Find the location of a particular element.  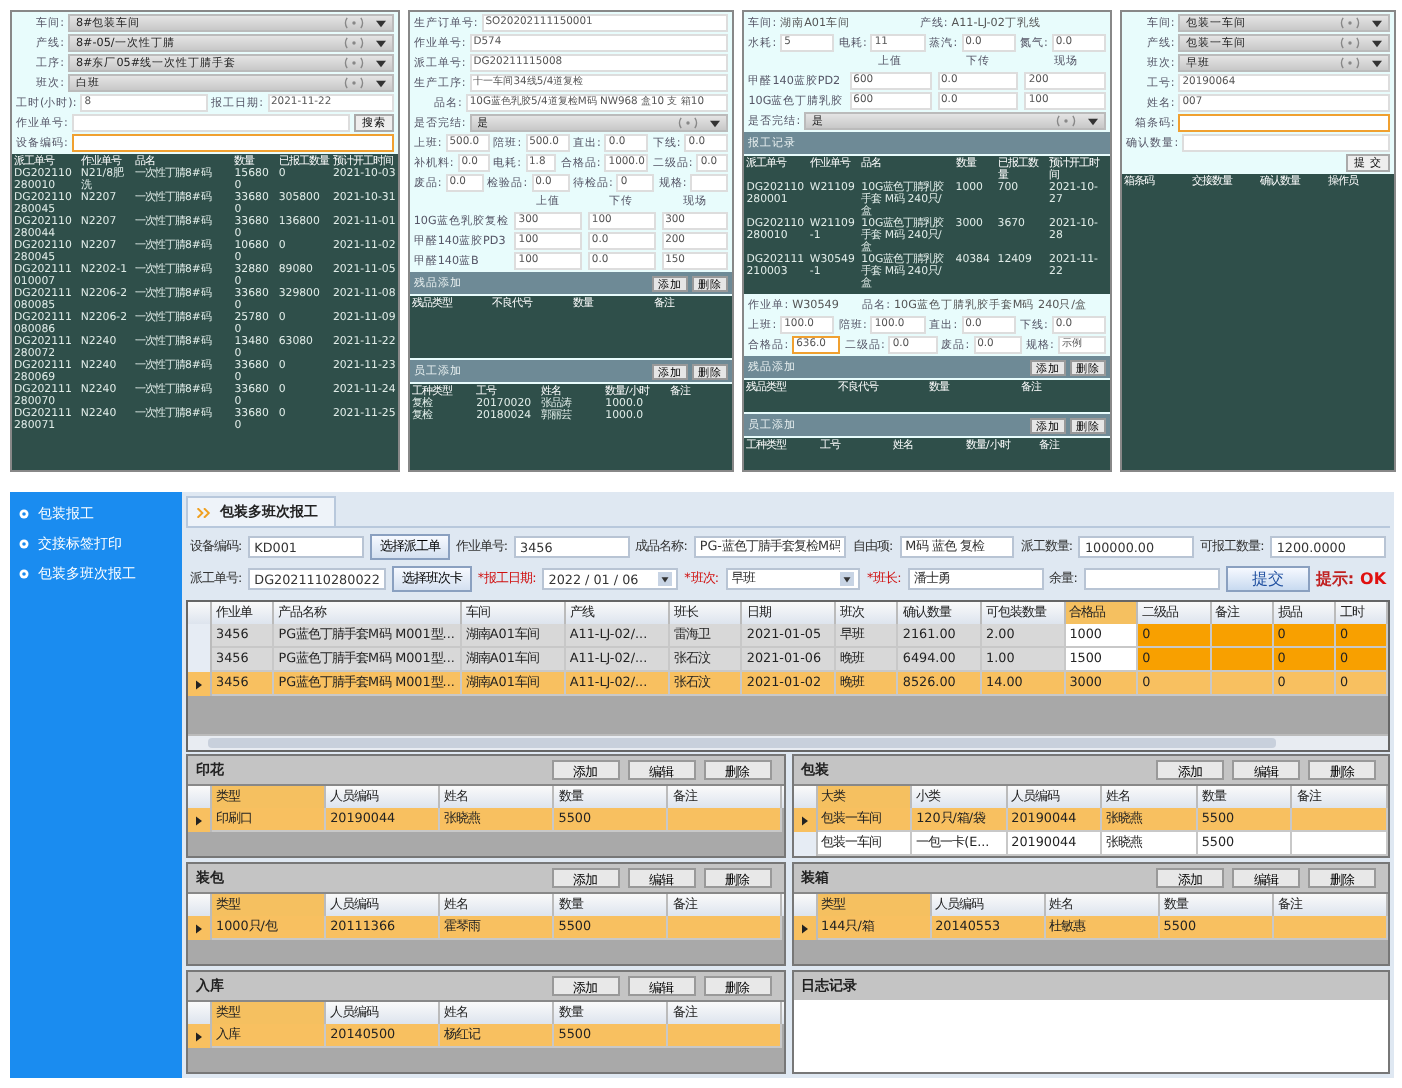

hint-label: 提示: is located at coordinates (1335, 579).